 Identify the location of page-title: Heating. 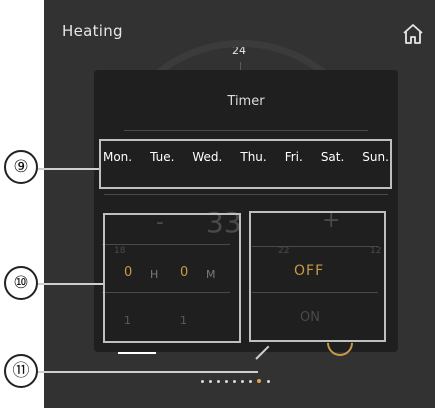
(92, 31).